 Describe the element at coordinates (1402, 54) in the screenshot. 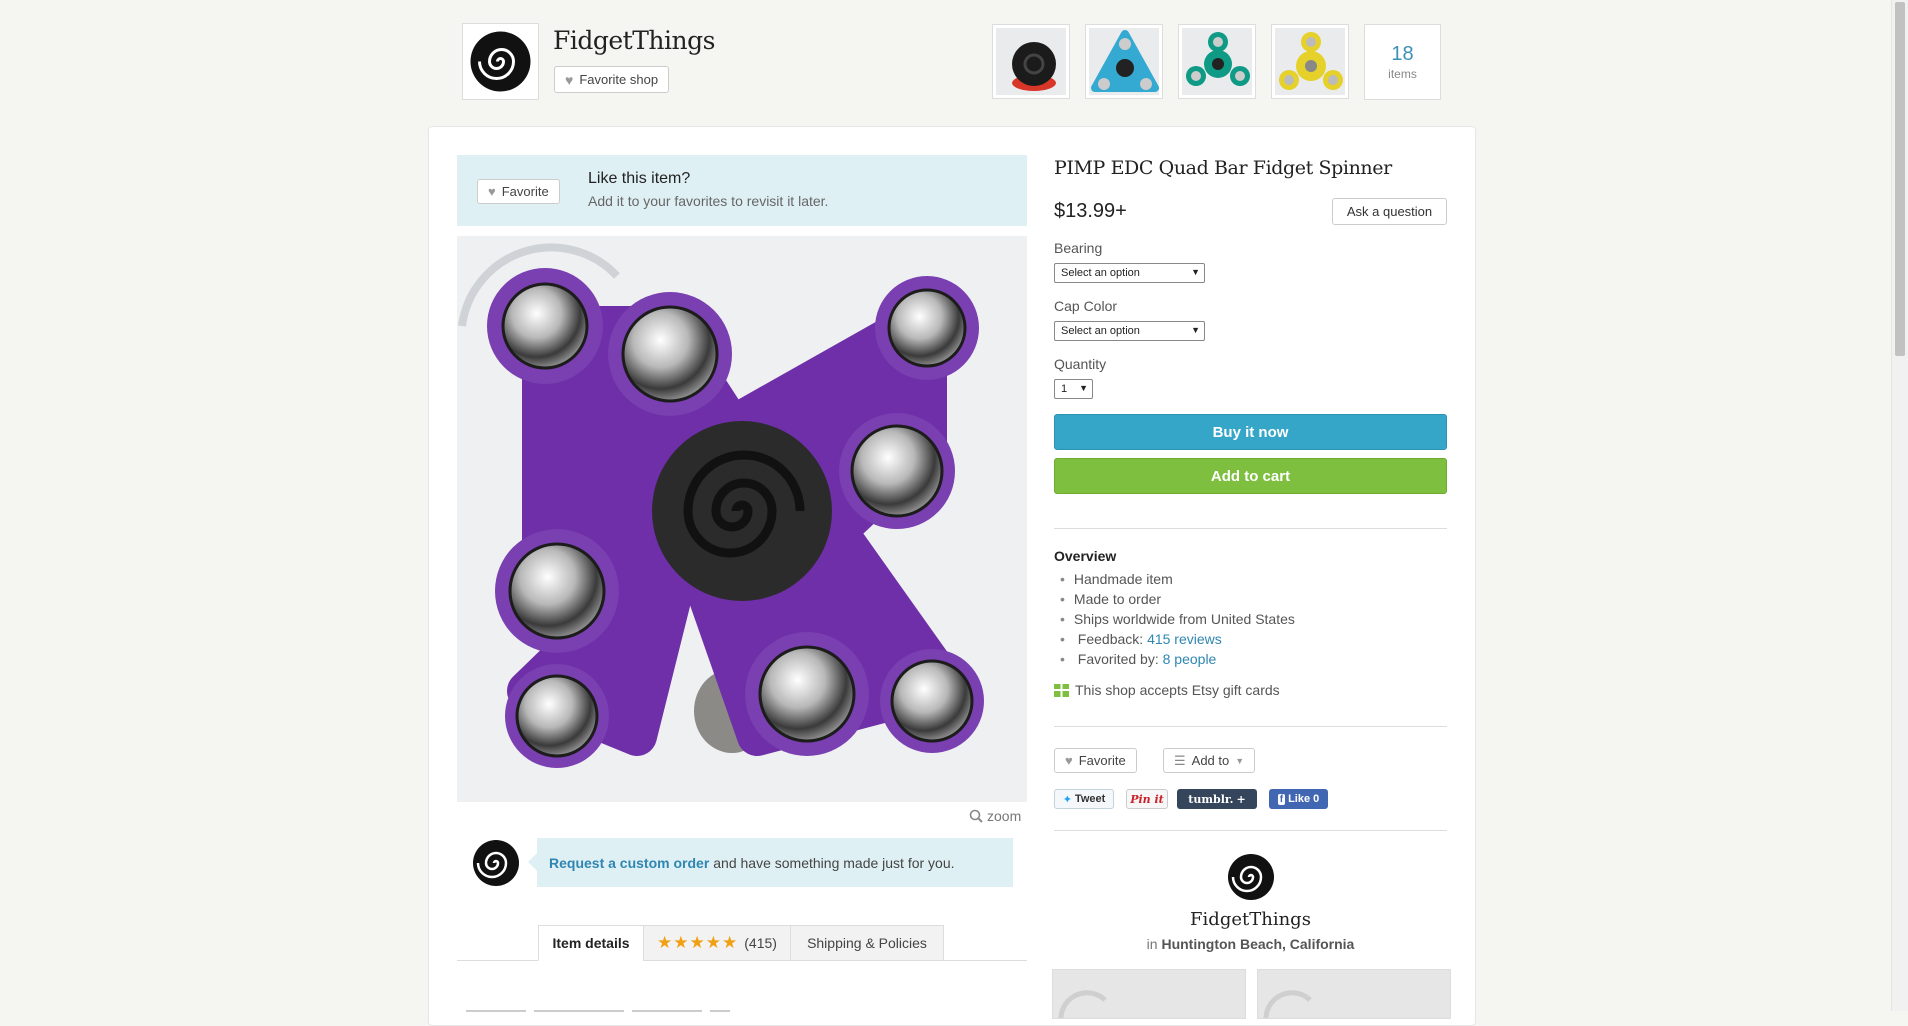

I see `items-count-number: 18` at that location.